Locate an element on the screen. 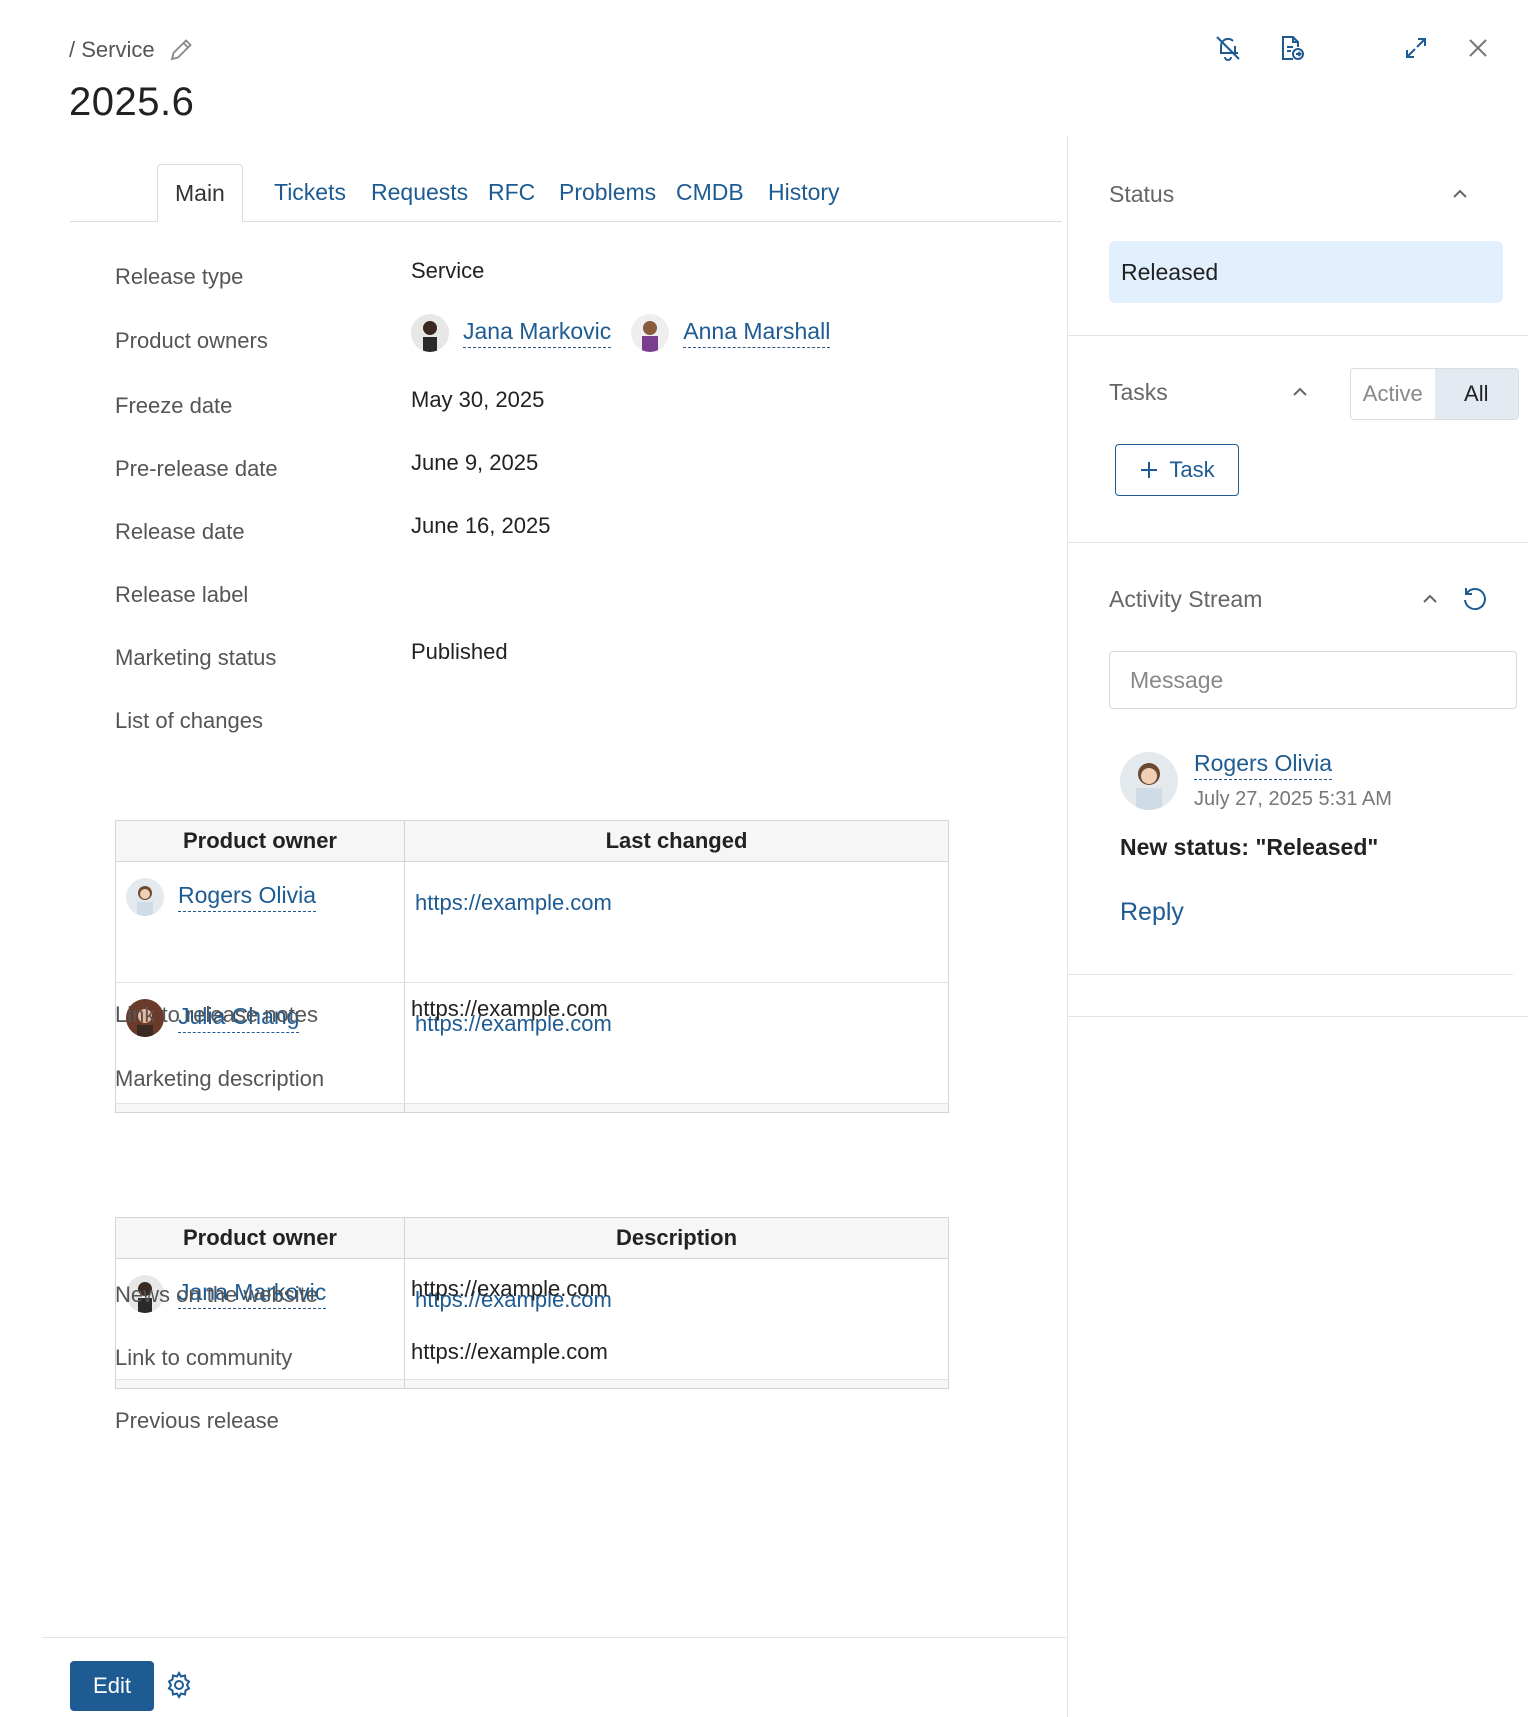 Image resolution: width=1528 pixels, height=1717 pixels. column-header: Description is located at coordinates (676, 1238).